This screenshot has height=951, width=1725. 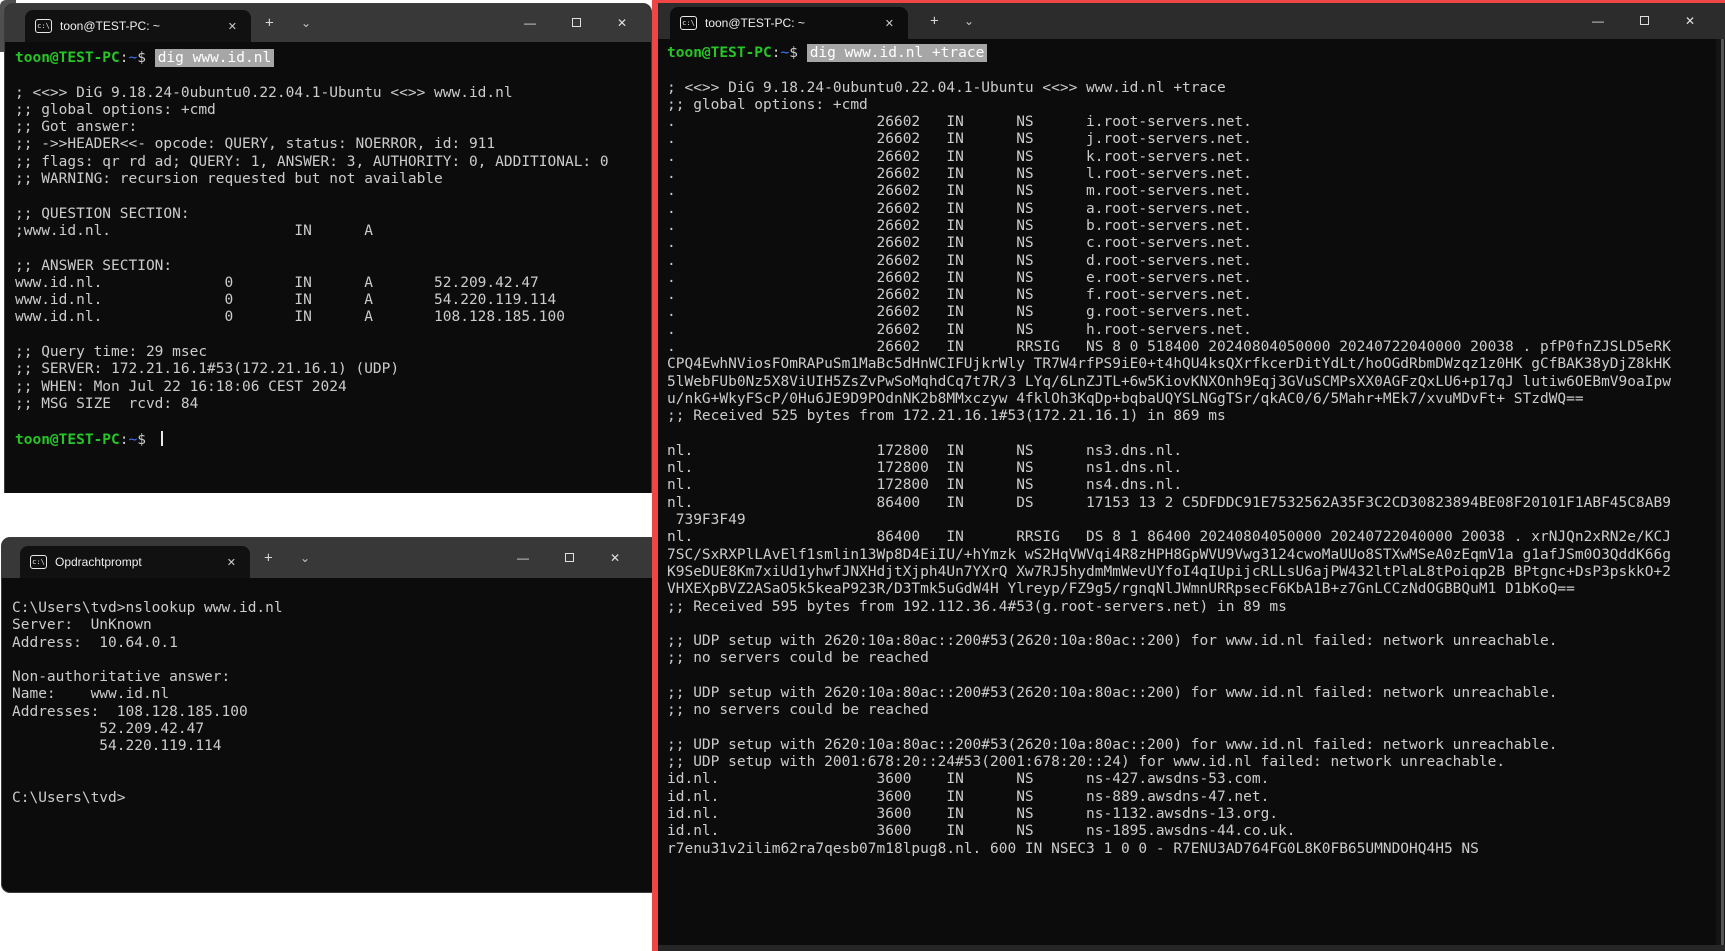 I want to click on selected-command: dig www.id.nl +trace, so click(x=897, y=53).